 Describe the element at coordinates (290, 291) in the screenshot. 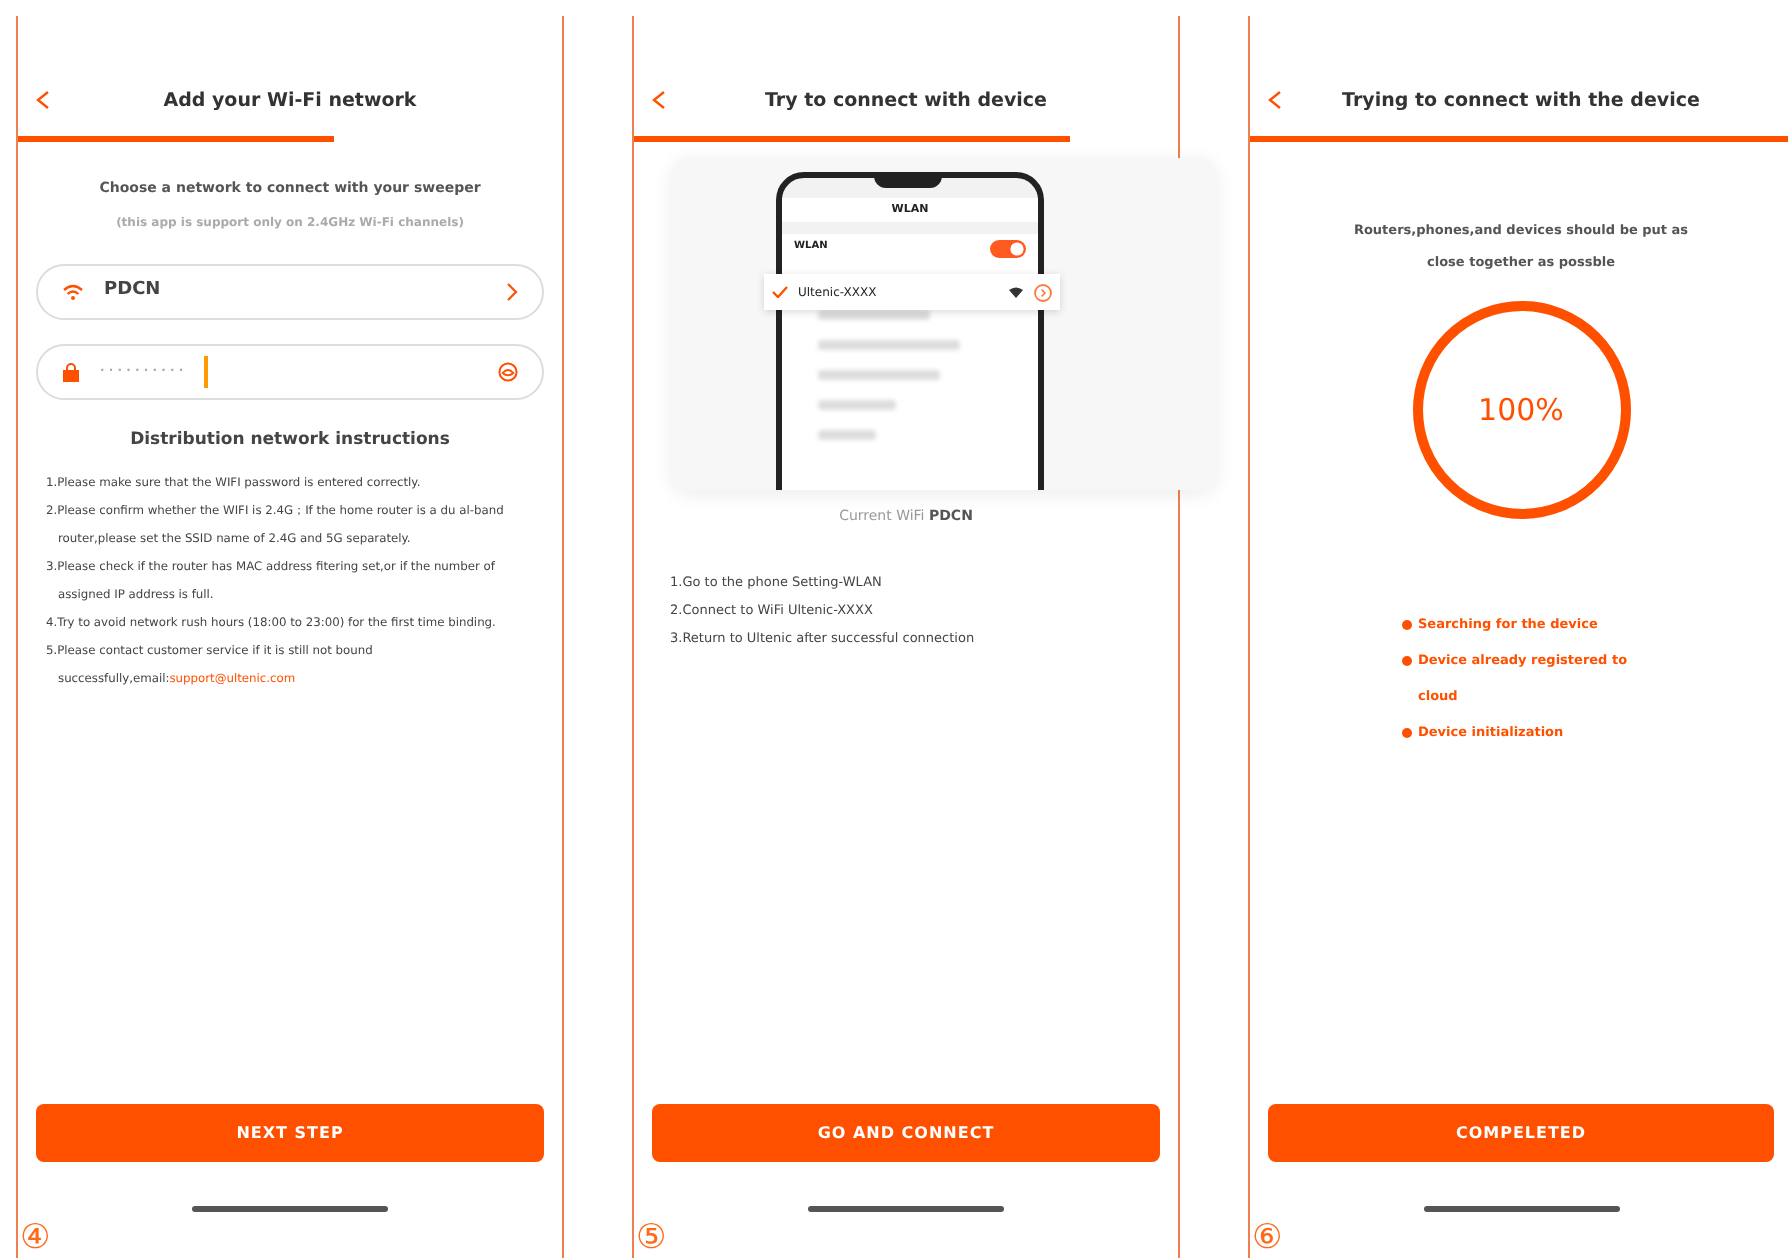

I see `network-field: PDCN` at that location.